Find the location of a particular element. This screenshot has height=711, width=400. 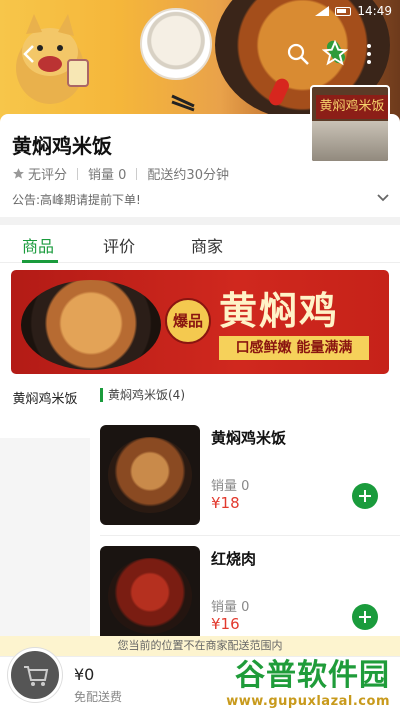

cart-button is located at coordinates (35, 675).